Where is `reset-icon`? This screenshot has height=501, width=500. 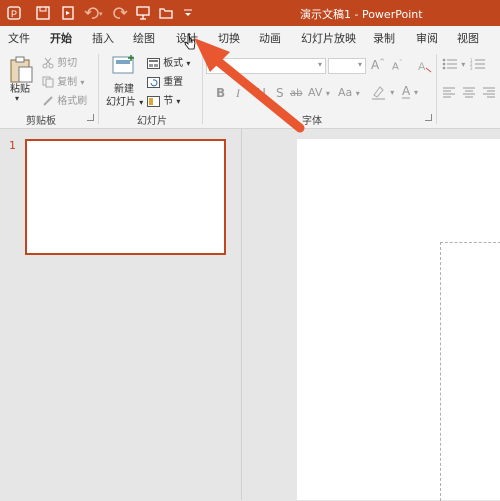 reset-icon is located at coordinates (153, 82).